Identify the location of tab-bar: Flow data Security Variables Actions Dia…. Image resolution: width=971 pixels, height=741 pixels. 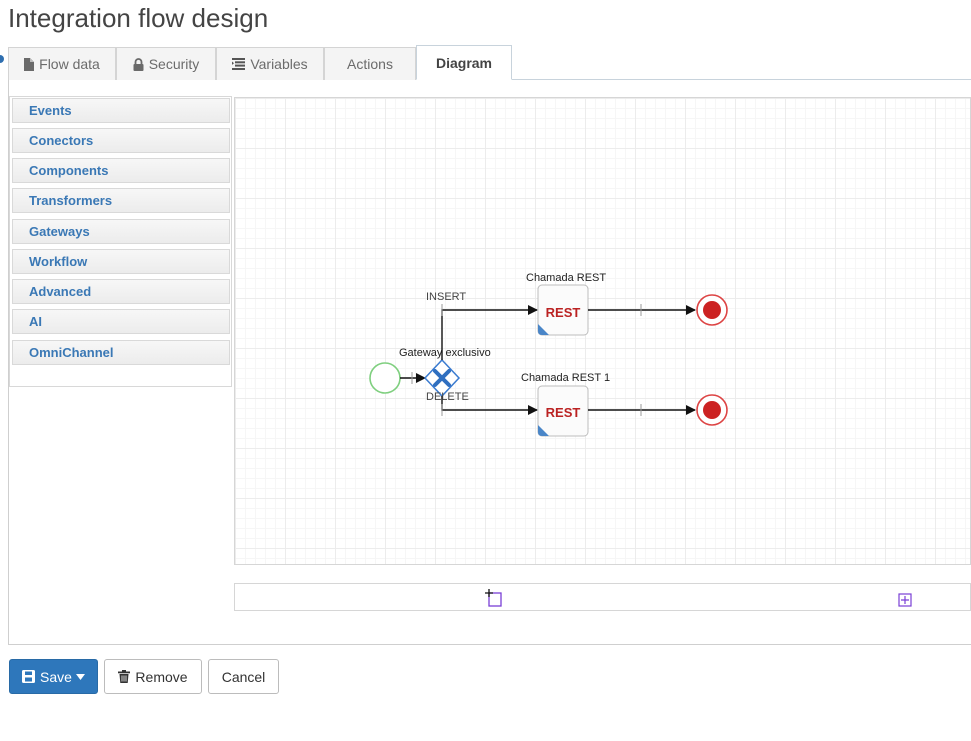
(260, 62).